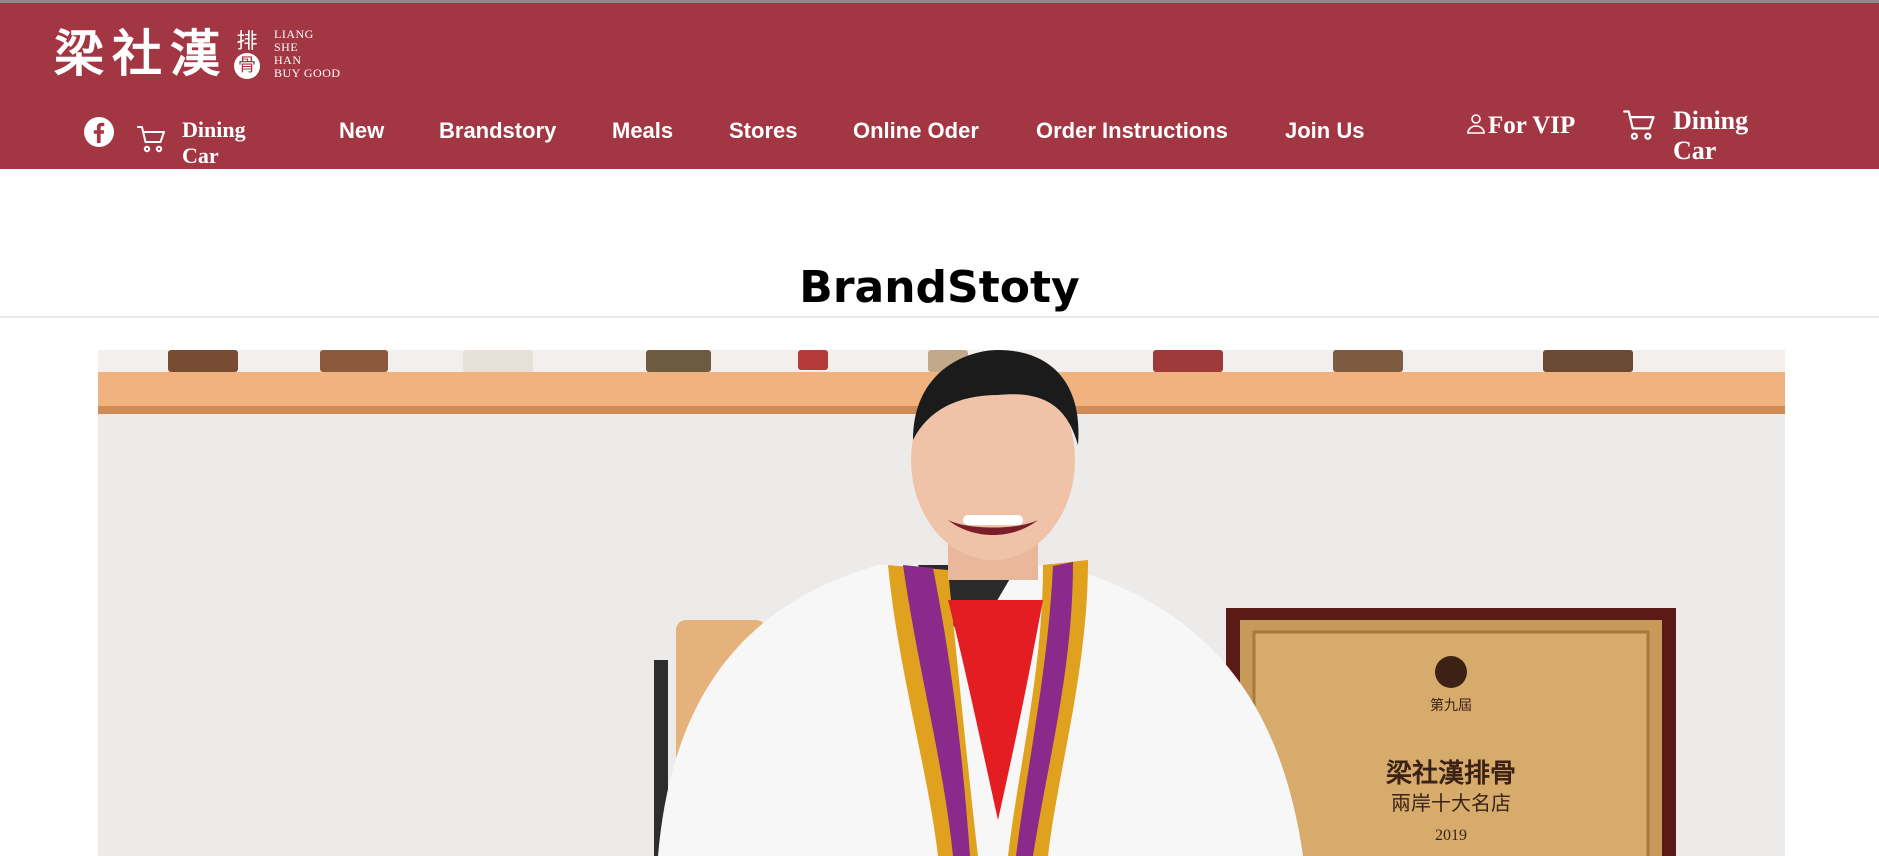 The height and width of the screenshot is (856, 1879). I want to click on brand-logo: 梁社漢 排 骨 LIANG SHE HAN BUY GOOD, so click(197, 54).